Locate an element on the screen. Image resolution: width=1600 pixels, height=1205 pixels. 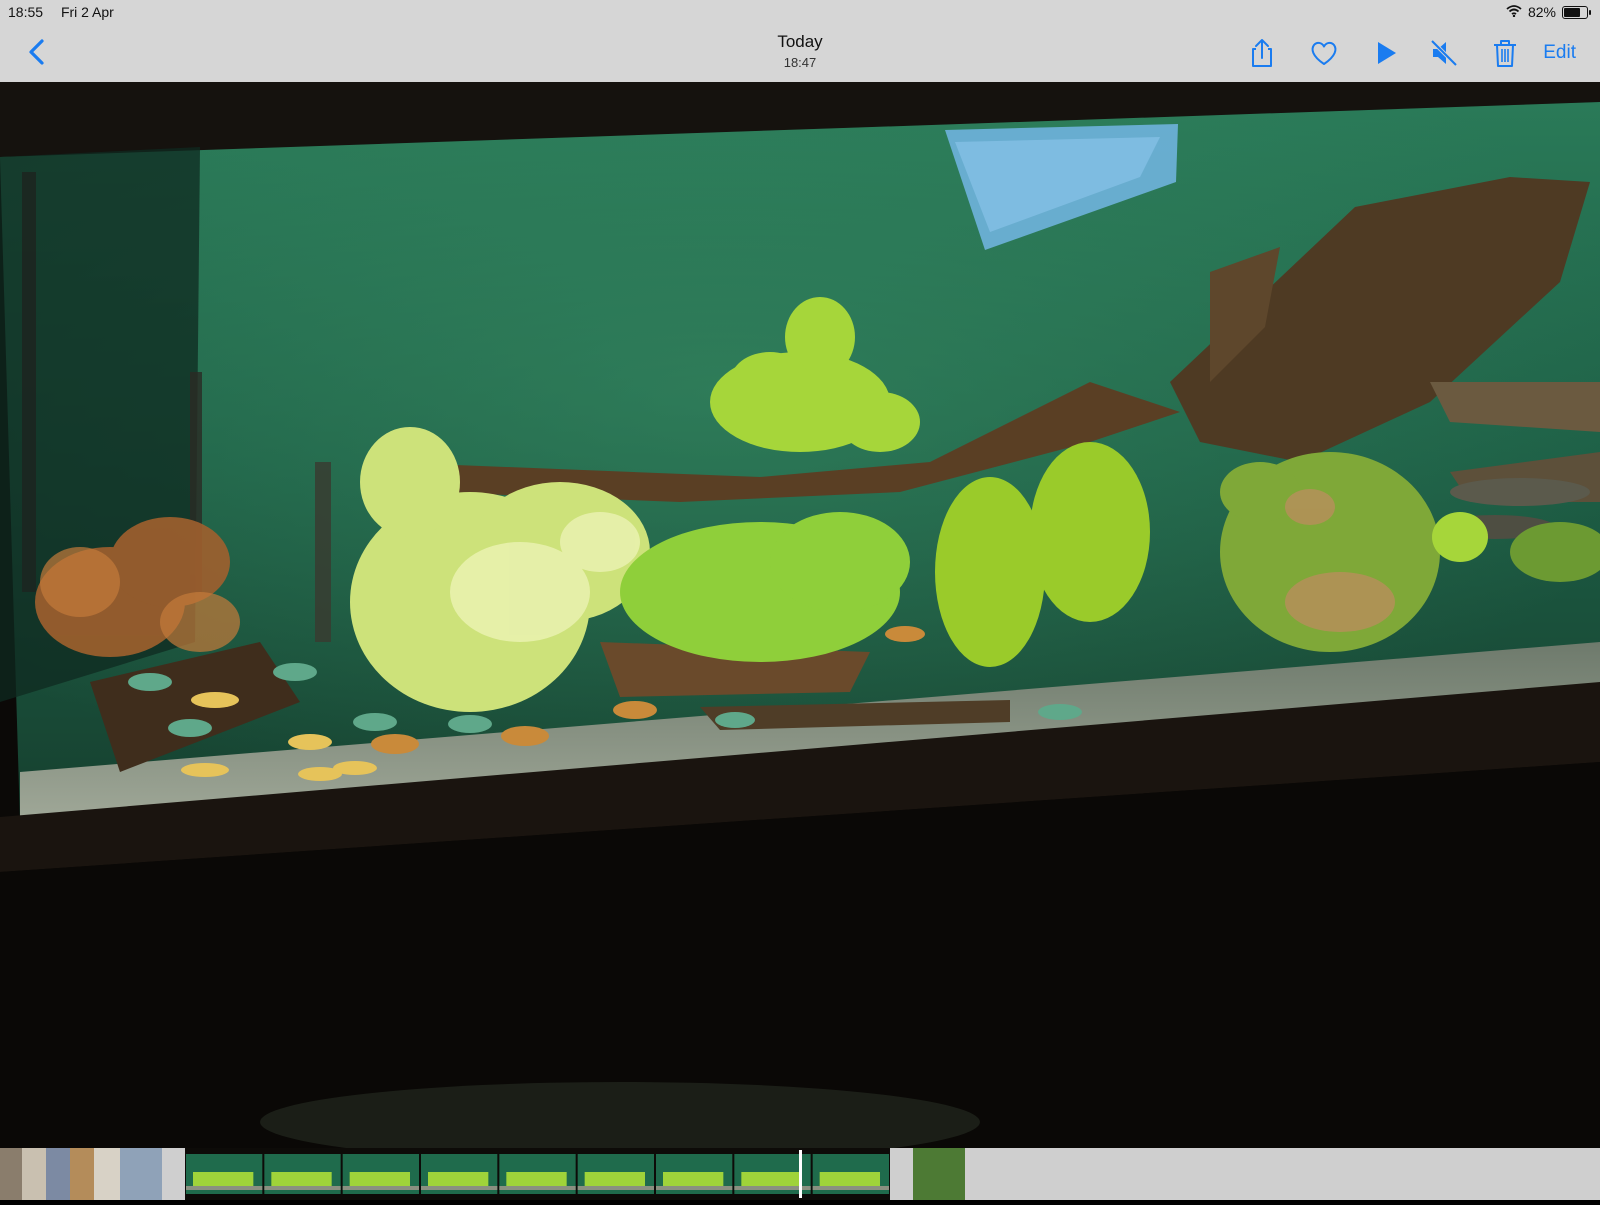
nav-bar: Today 18:47 Edit is located at coordinates (800, 53).